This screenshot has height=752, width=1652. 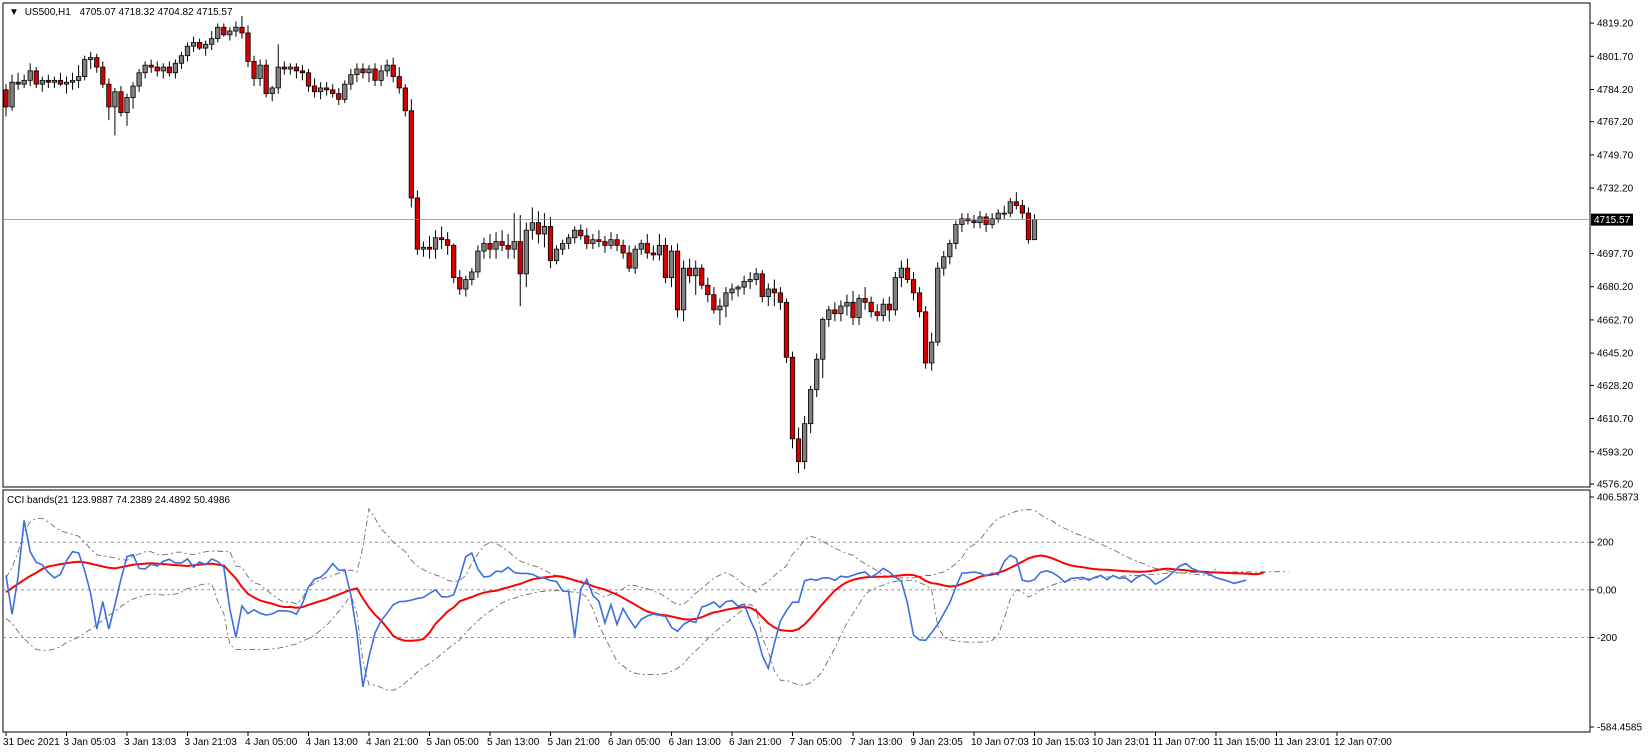 What do you see at coordinates (1619, 728) in the screenshot?
I see `indicator-axis-label: -584.4585` at bounding box center [1619, 728].